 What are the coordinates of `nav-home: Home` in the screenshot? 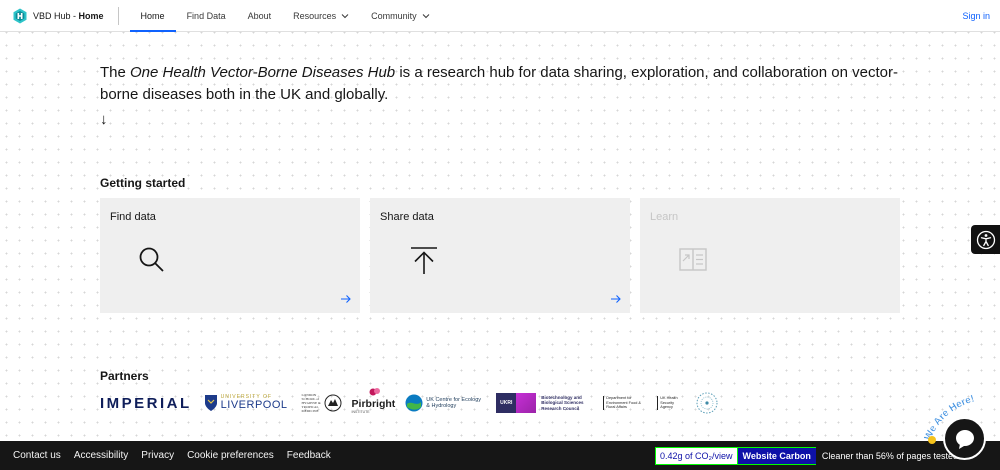 It's located at (152, 16).